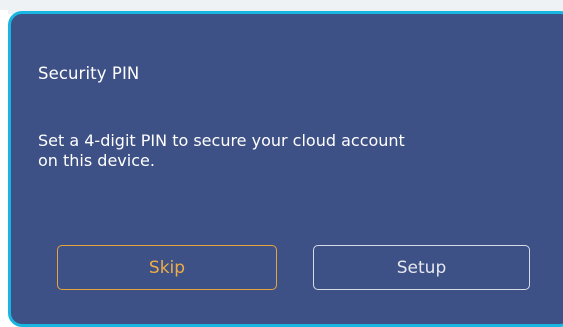 Image resolution: width=563 pixels, height=327 pixels. Describe the element at coordinates (96, 160) in the screenshot. I see `dialog-message-line-2: on this device.` at that location.